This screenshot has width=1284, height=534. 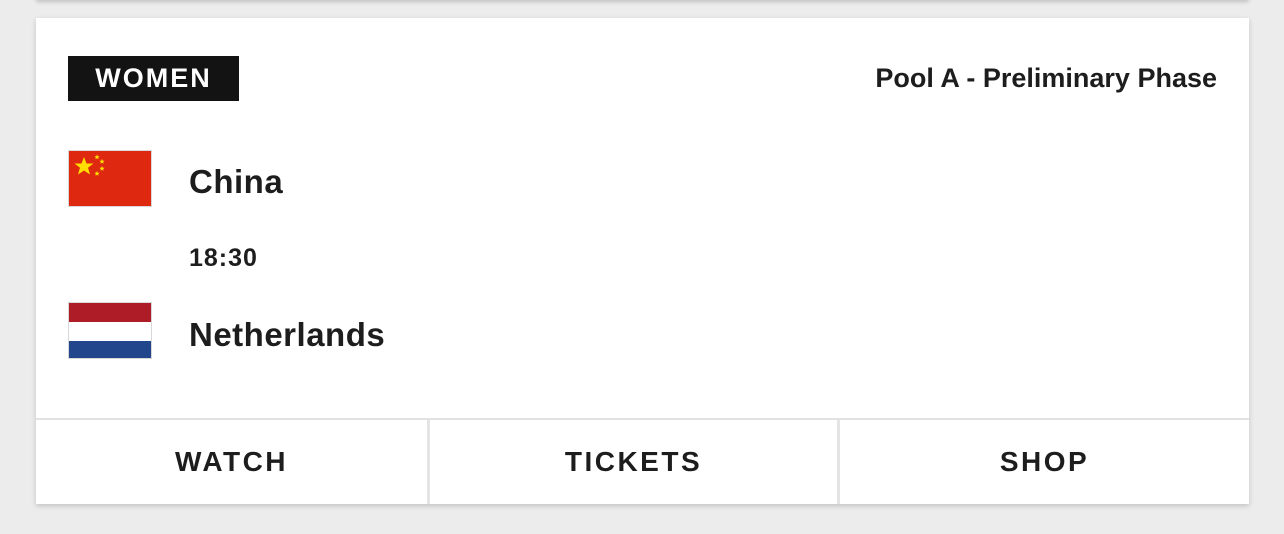 I want to click on netherlands-flag-icon, so click(x=110, y=330).